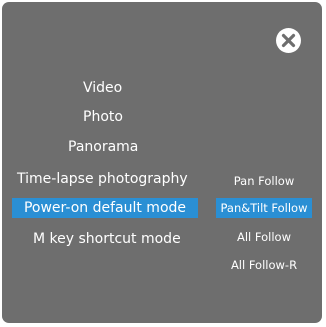 This screenshot has width=326, height=327. What do you see at coordinates (102, 88) in the screenshot?
I see `menu-item-video: Video` at bounding box center [102, 88].